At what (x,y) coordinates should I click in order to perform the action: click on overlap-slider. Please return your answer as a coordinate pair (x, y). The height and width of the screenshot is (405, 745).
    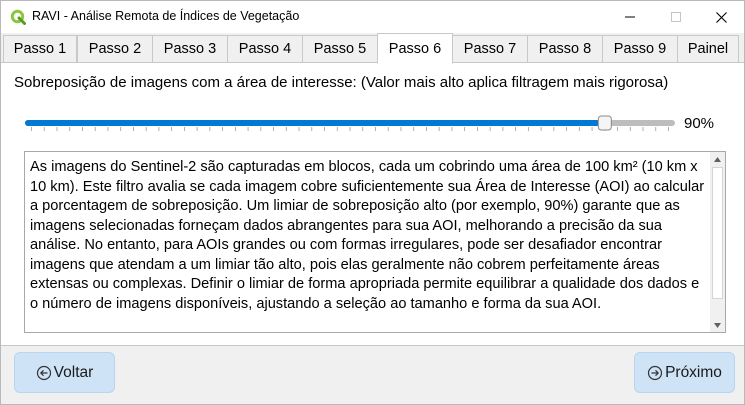
    Looking at the image, I should click on (350, 123).